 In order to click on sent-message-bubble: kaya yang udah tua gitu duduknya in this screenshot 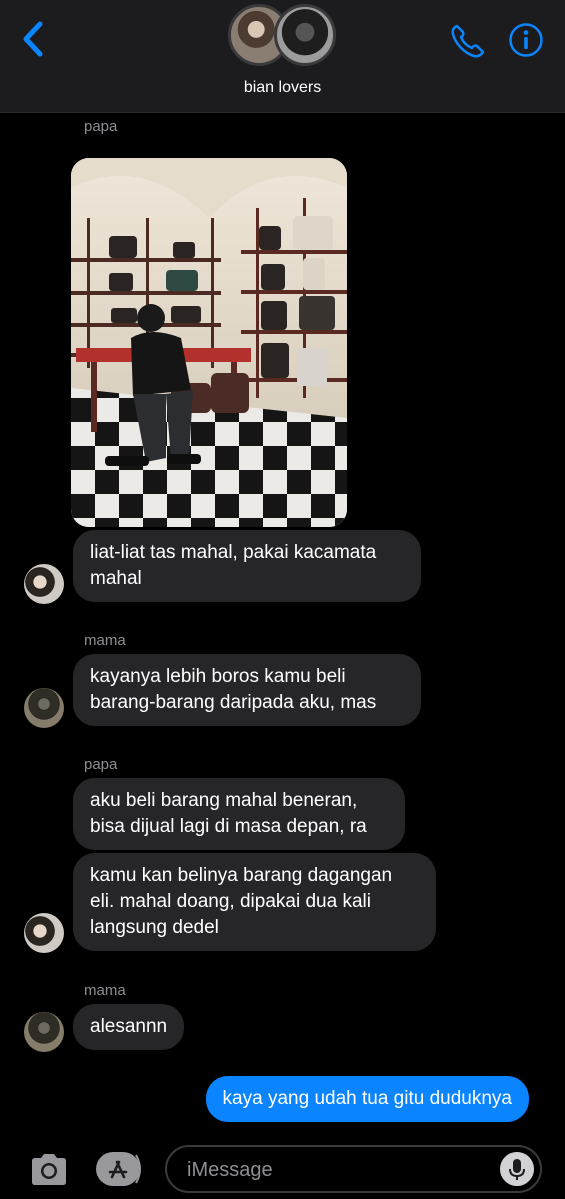, I will do `click(367, 1099)`.